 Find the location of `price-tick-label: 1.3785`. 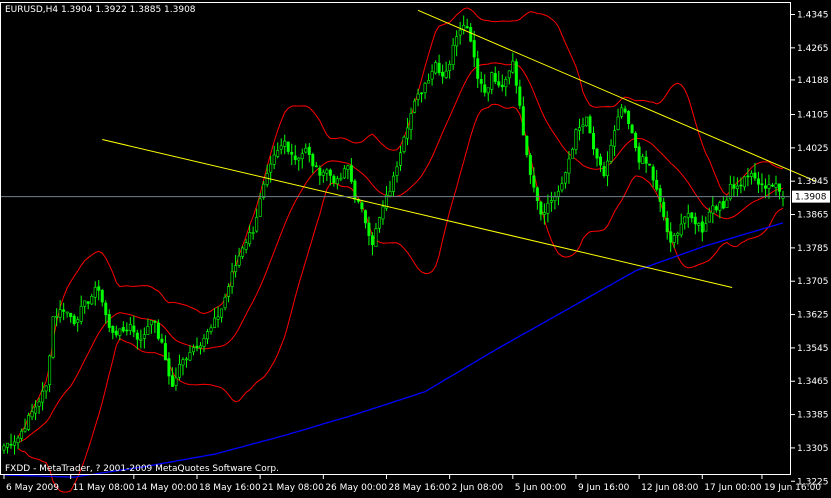

price-tick-label: 1.3785 is located at coordinates (813, 249).